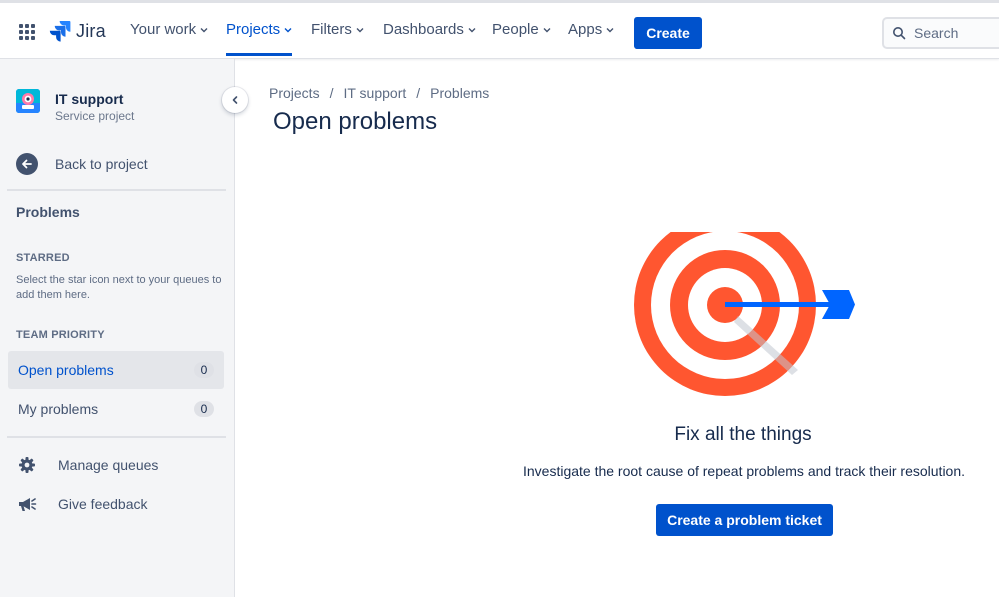 This screenshot has height=597, width=999. Describe the element at coordinates (459, 93) in the screenshot. I see `breadcrumb-problems: Problems` at that location.